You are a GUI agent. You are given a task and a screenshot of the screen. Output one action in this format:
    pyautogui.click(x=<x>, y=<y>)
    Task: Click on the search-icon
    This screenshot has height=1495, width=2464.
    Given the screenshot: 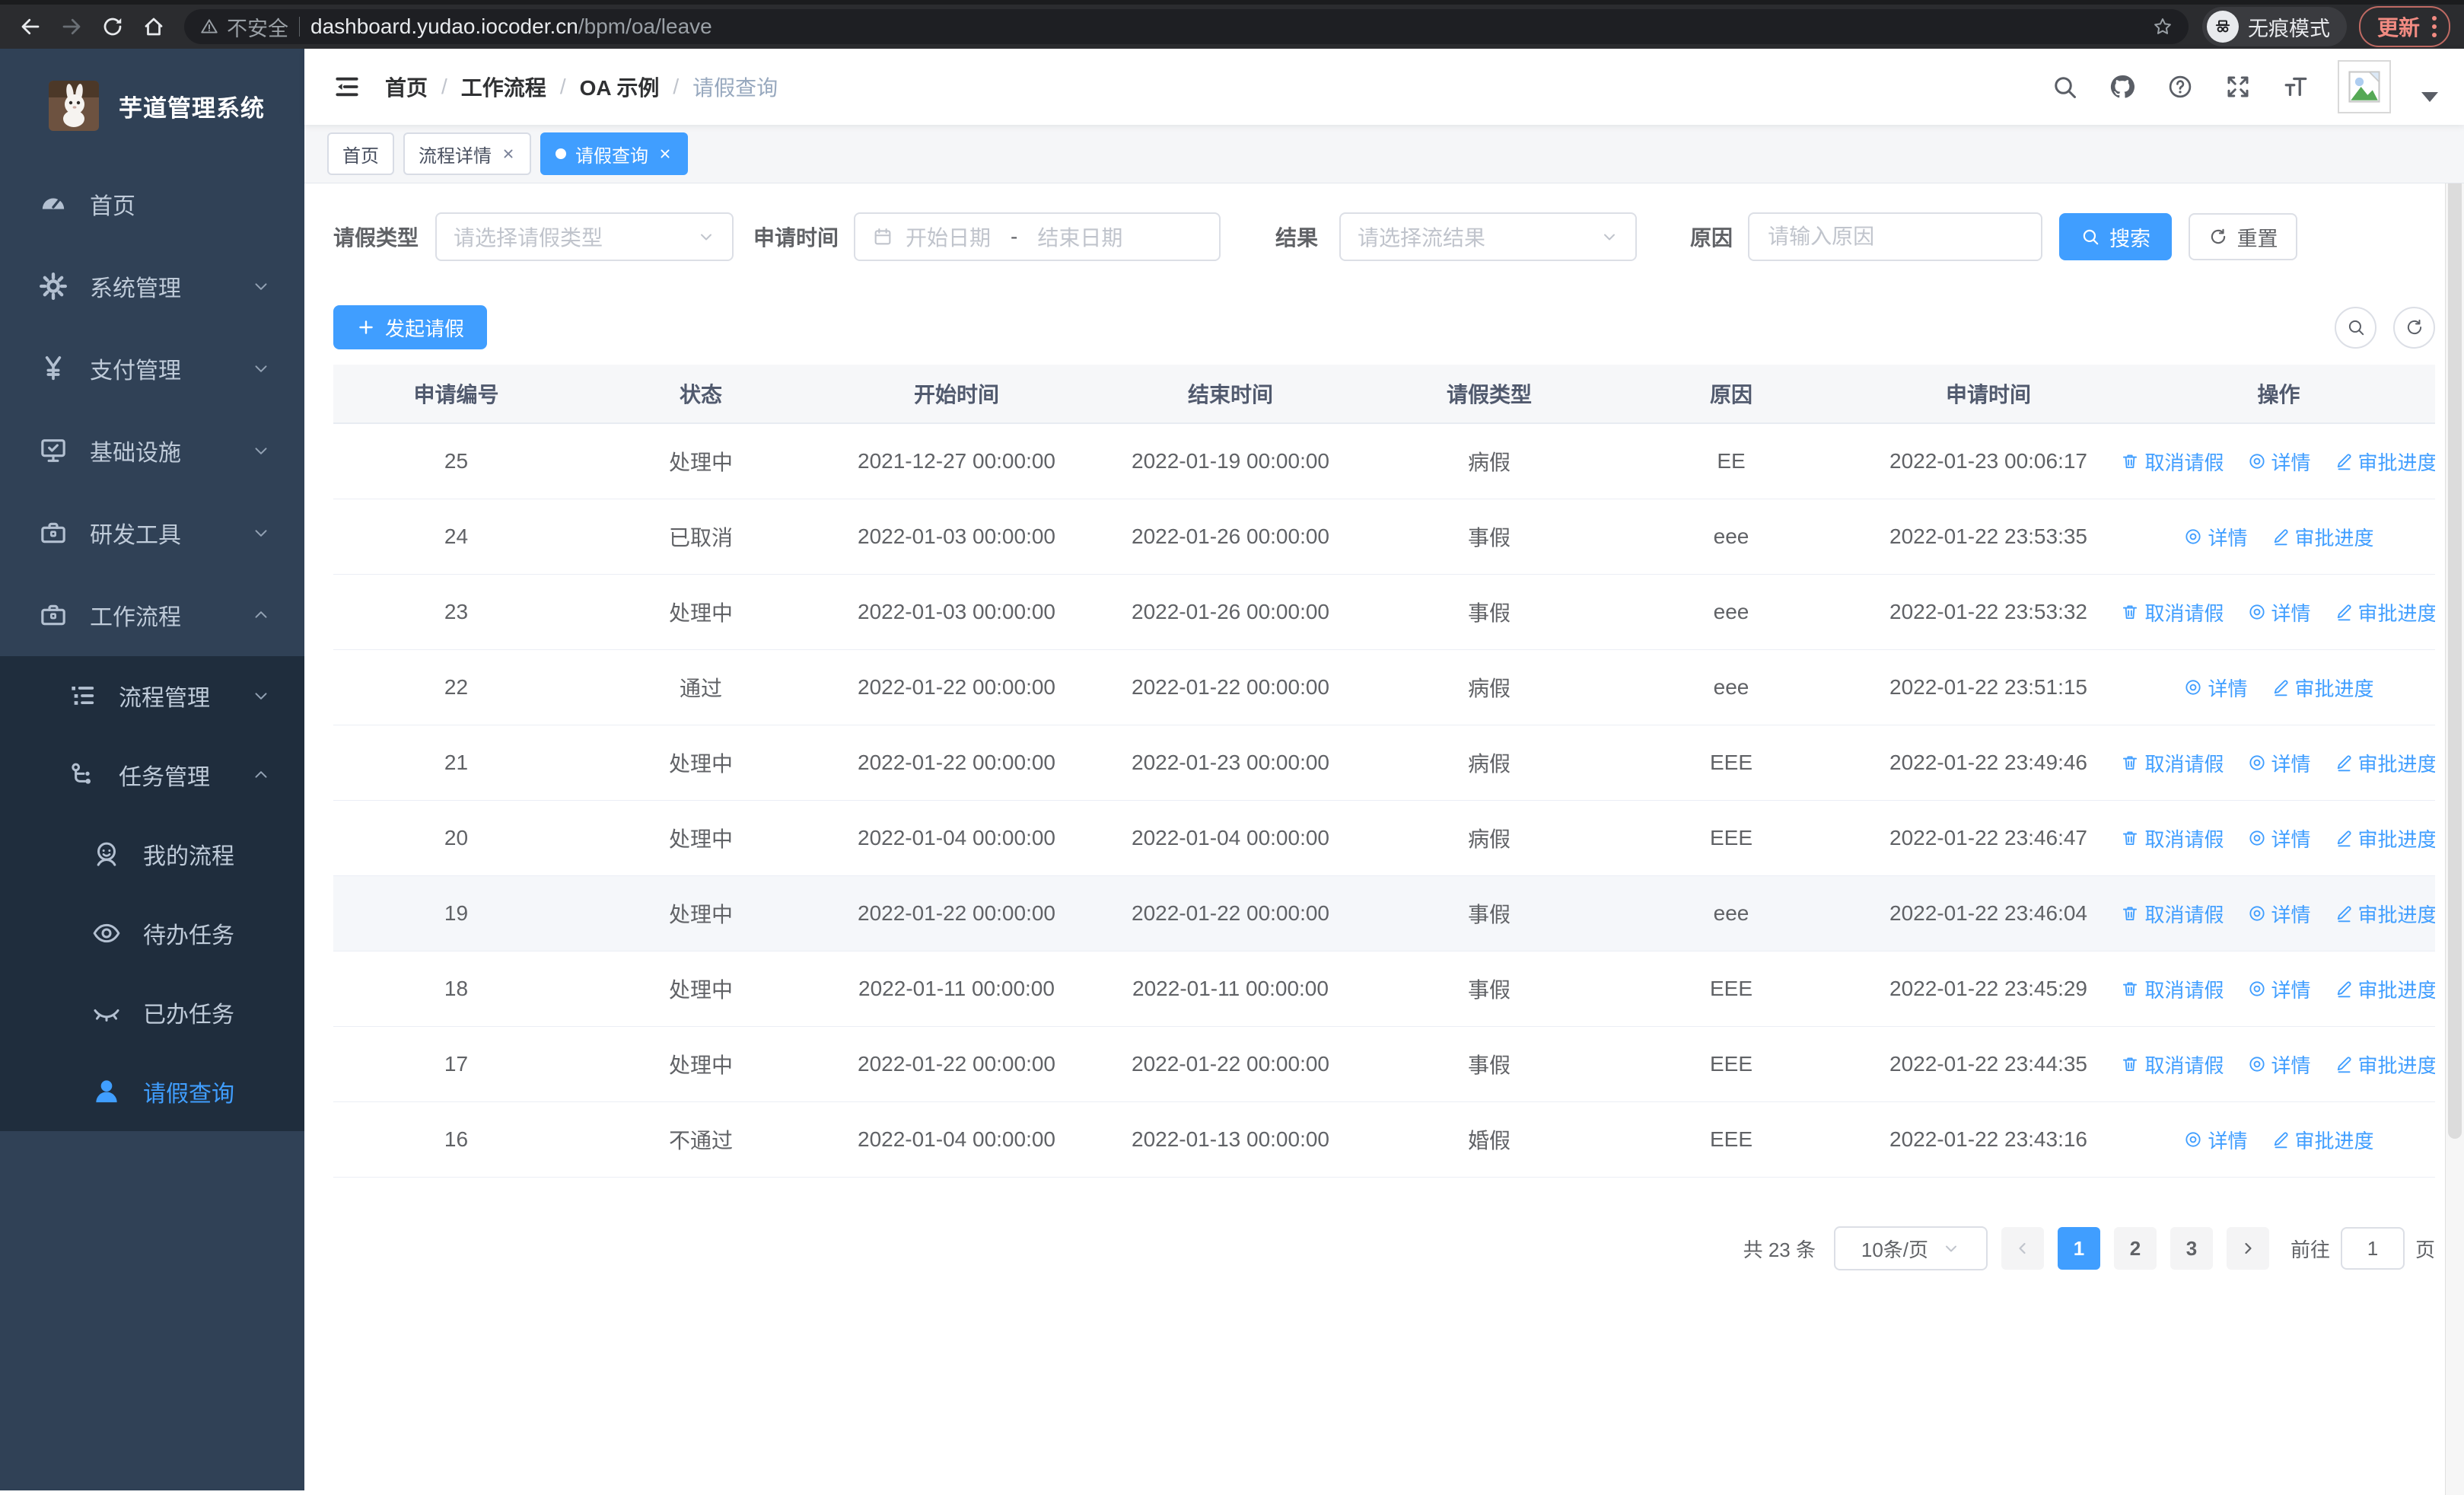 What is the action you would take?
    pyautogui.click(x=2091, y=237)
    